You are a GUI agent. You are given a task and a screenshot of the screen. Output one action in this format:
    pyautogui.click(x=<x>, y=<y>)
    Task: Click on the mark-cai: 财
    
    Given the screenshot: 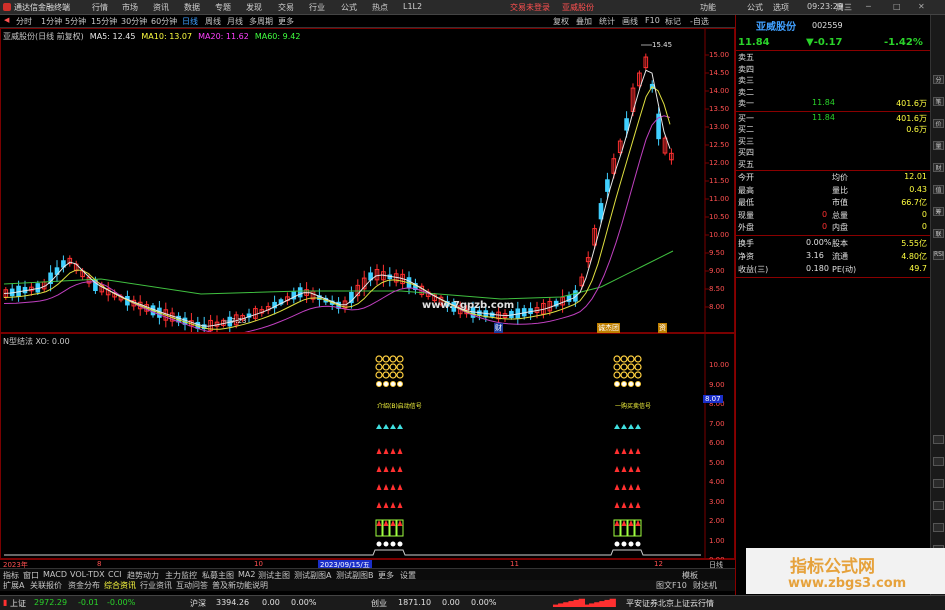 What is the action you would take?
    pyautogui.click(x=498, y=328)
    